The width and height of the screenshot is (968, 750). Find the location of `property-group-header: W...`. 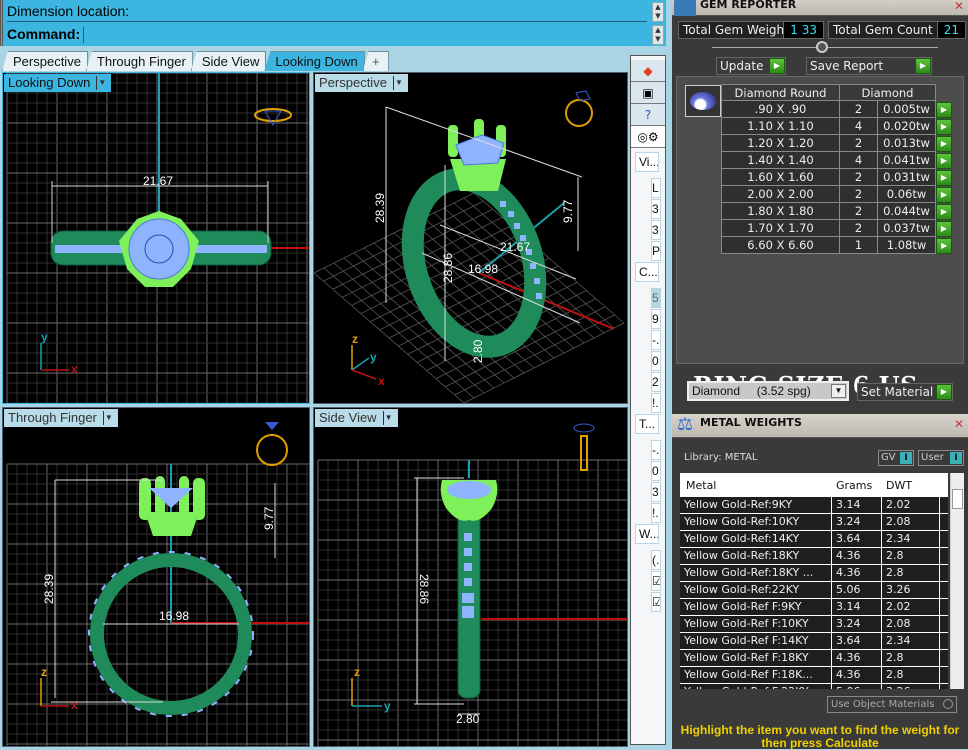

property-group-header: W... is located at coordinates (647, 534).